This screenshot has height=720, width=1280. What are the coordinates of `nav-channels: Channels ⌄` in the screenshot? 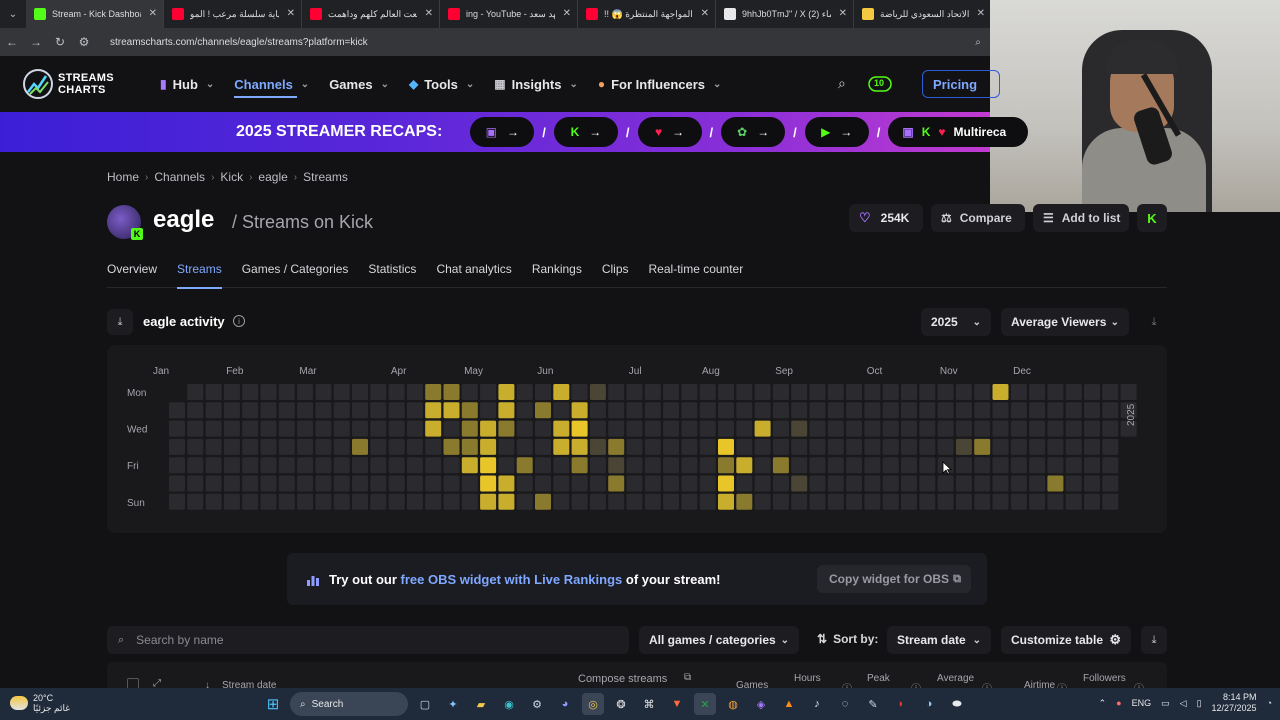 It's located at (271, 84).